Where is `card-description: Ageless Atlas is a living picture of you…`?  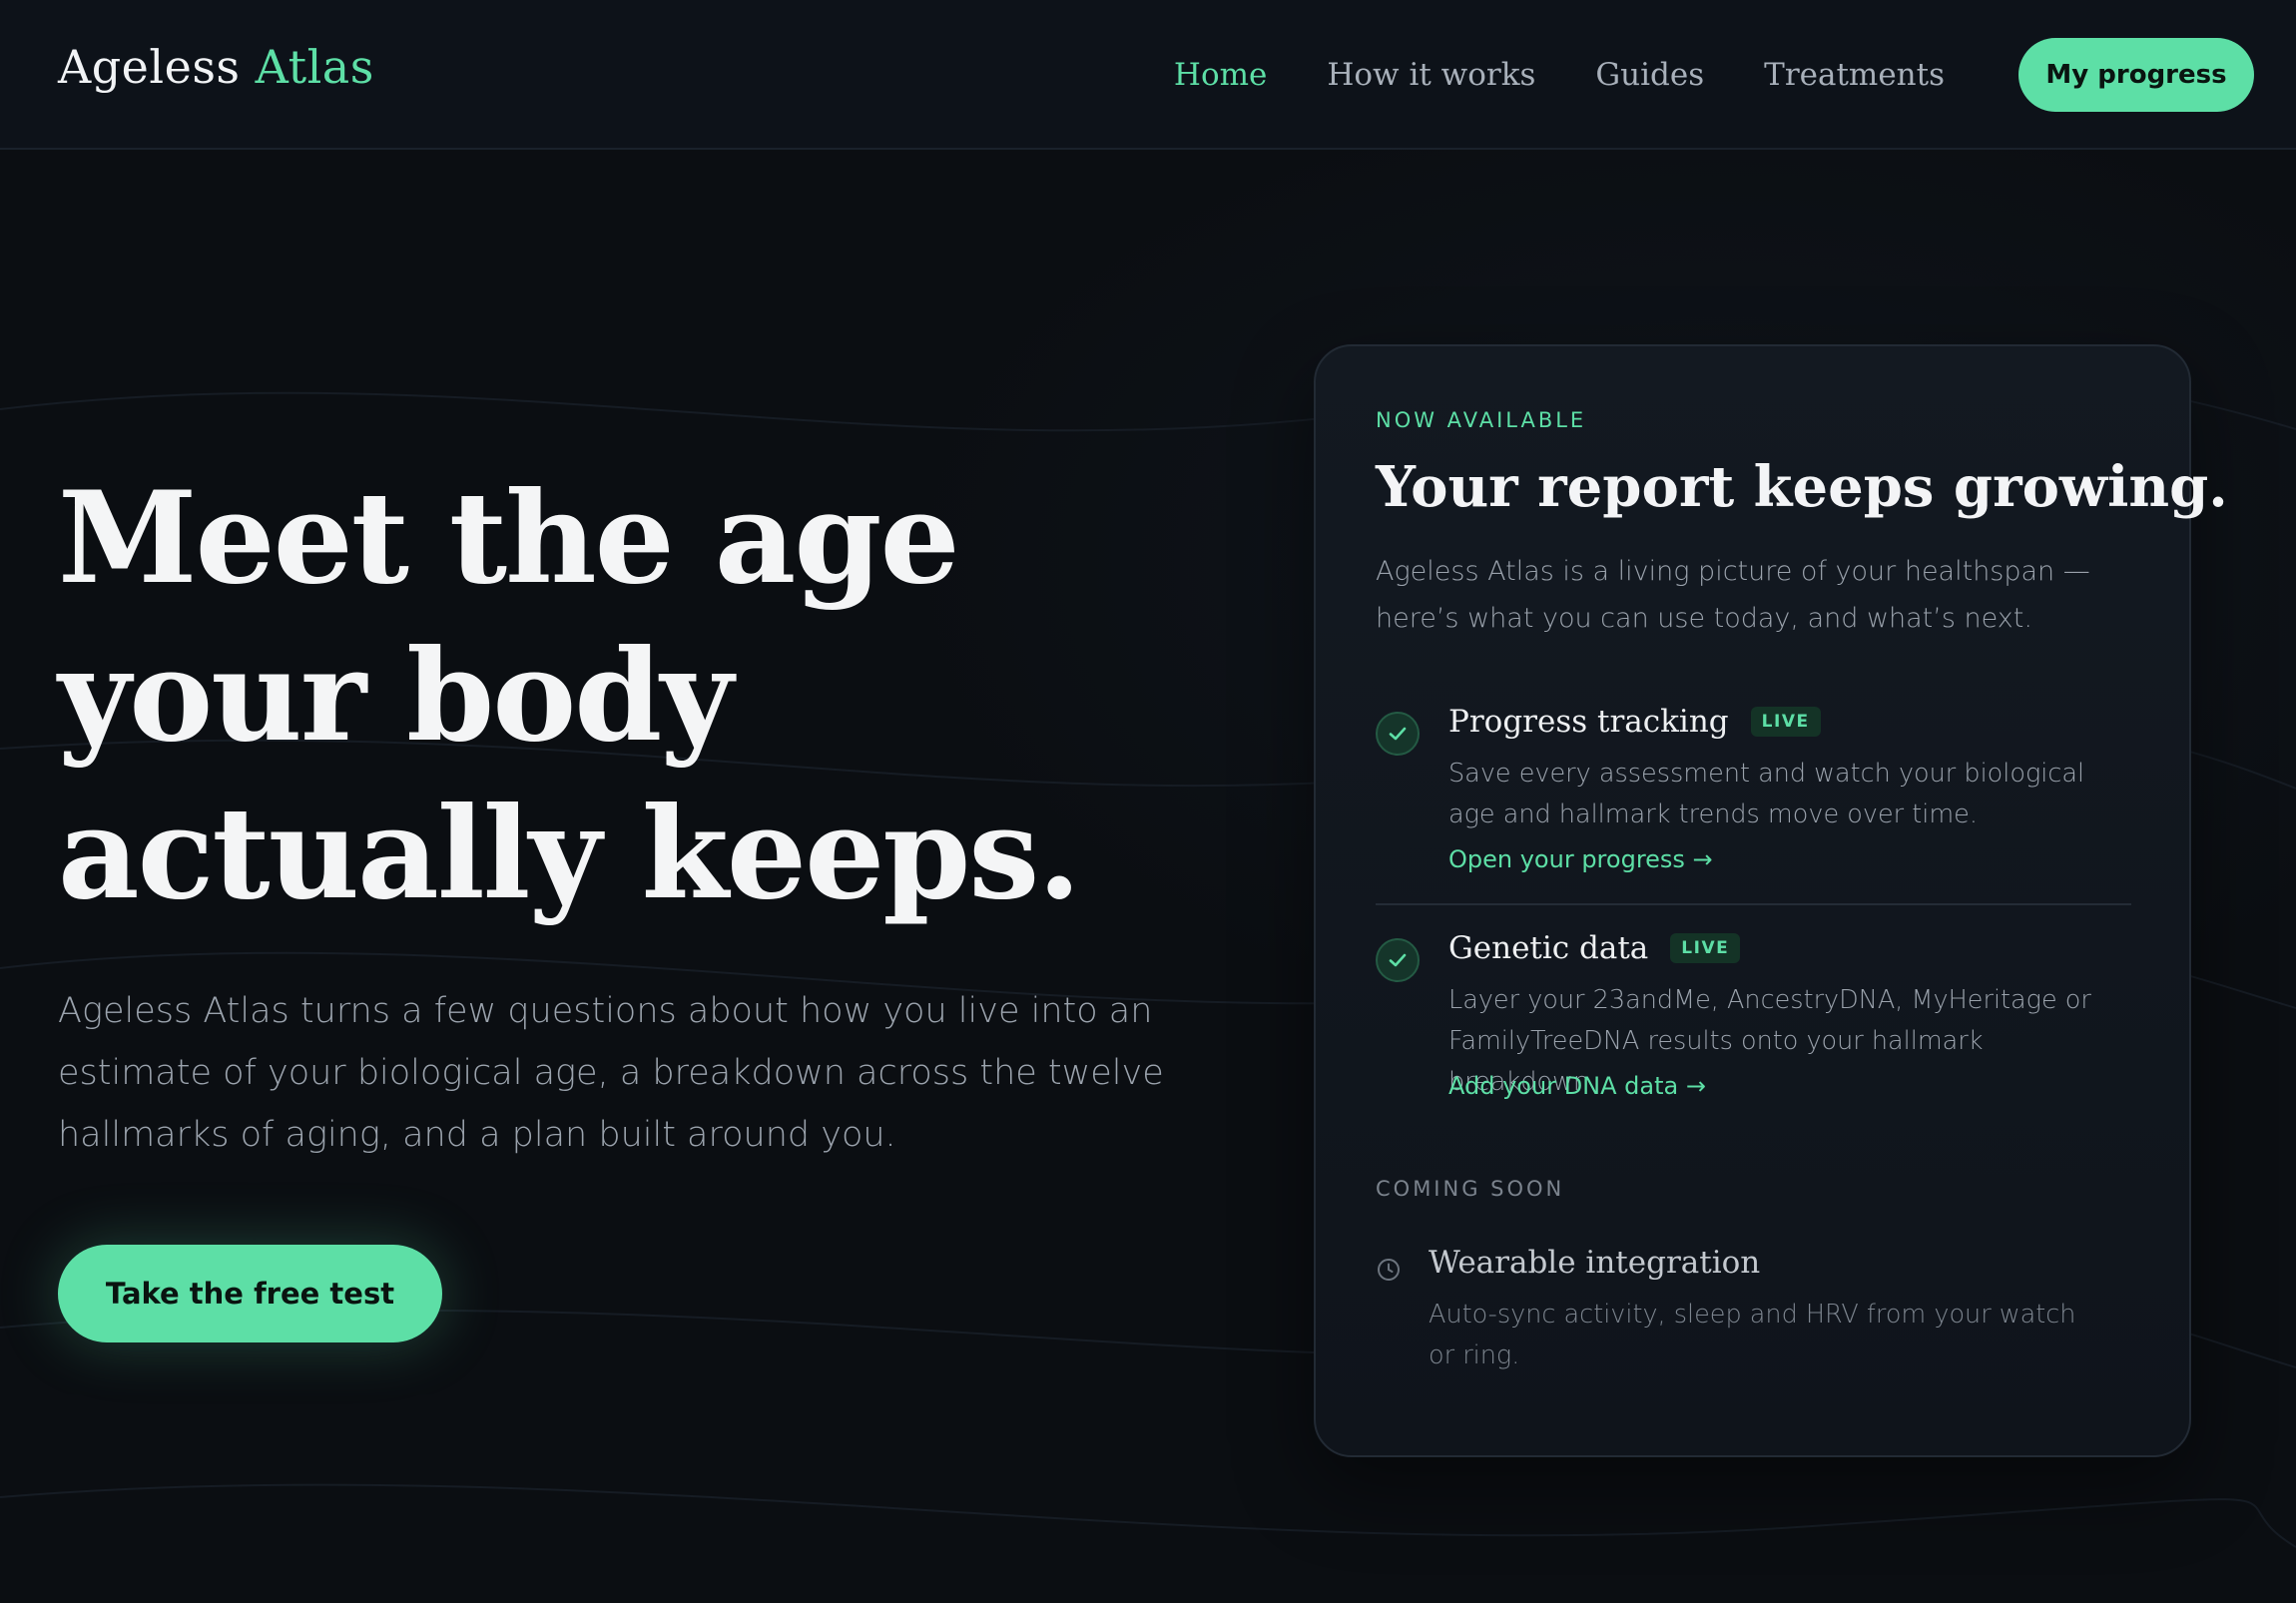 card-description: Ageless Atlas is a living picture of you… is located at coordinates (1733, 595).